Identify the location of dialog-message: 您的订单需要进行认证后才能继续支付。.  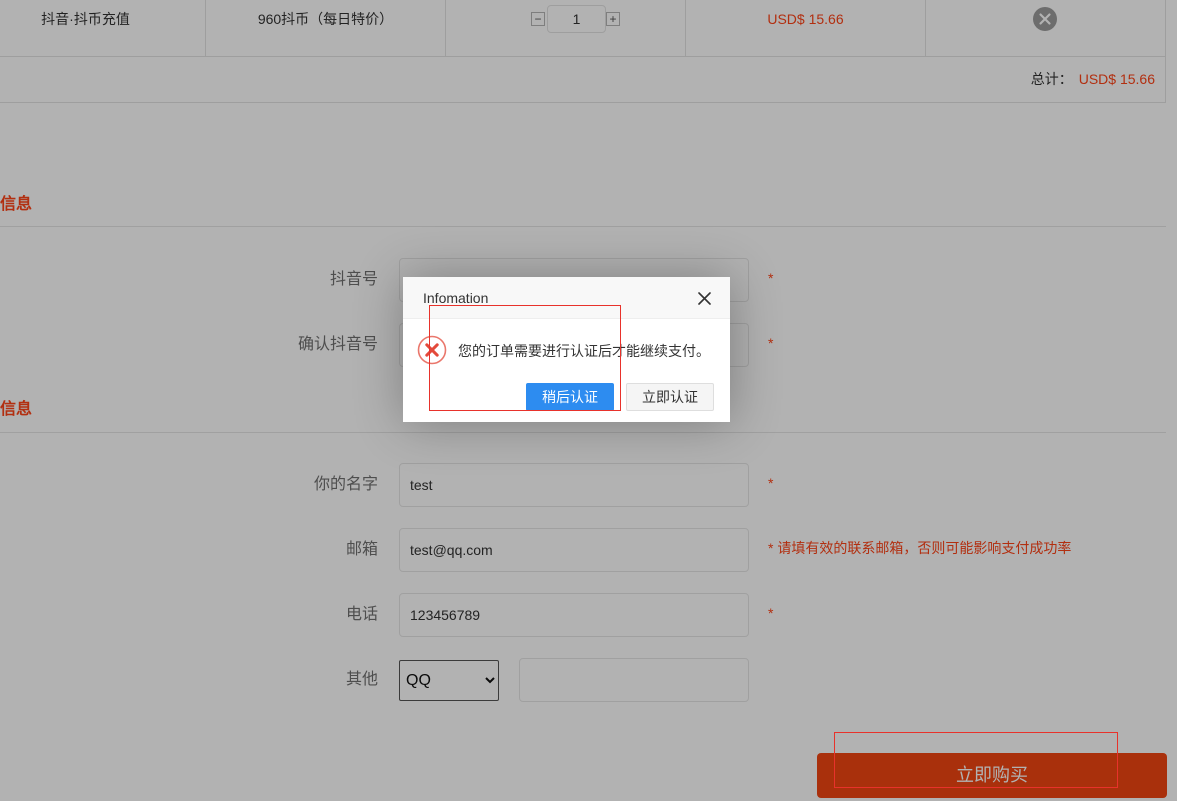
(584, 351).